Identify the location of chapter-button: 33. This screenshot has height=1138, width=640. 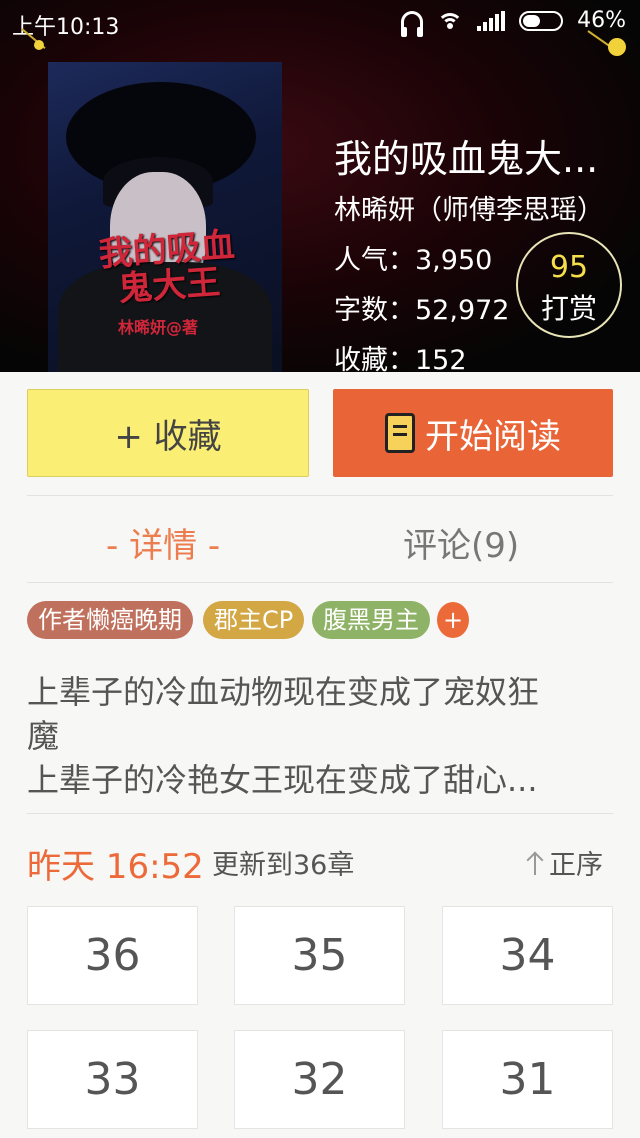
(112, 1079).